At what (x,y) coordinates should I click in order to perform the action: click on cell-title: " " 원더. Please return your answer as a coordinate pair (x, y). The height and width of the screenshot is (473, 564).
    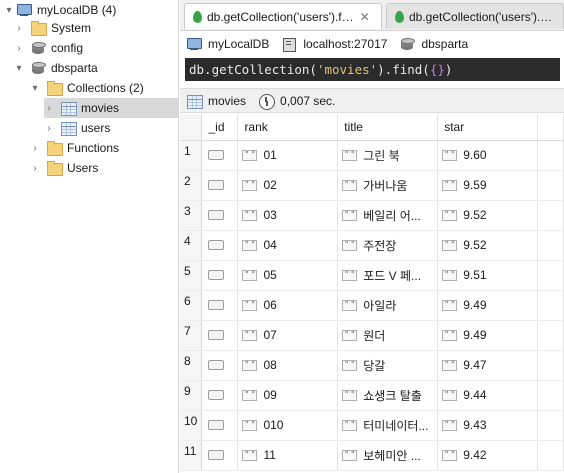
    Looking at the image, I should click on (388, 335).